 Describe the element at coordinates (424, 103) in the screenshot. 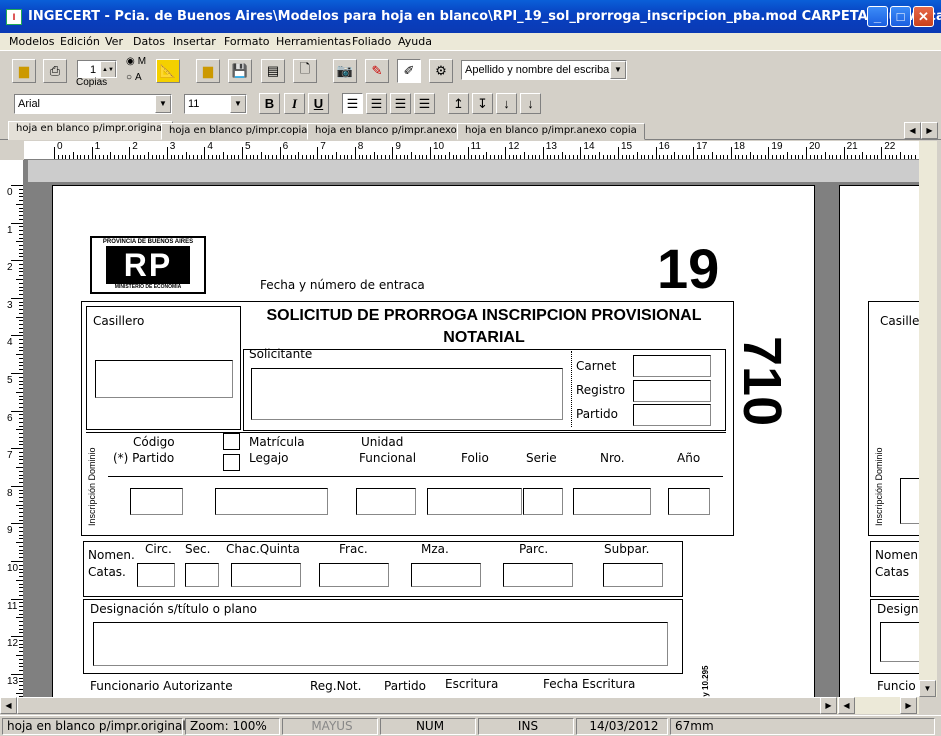

I see `justify-button: ☰` at that location.